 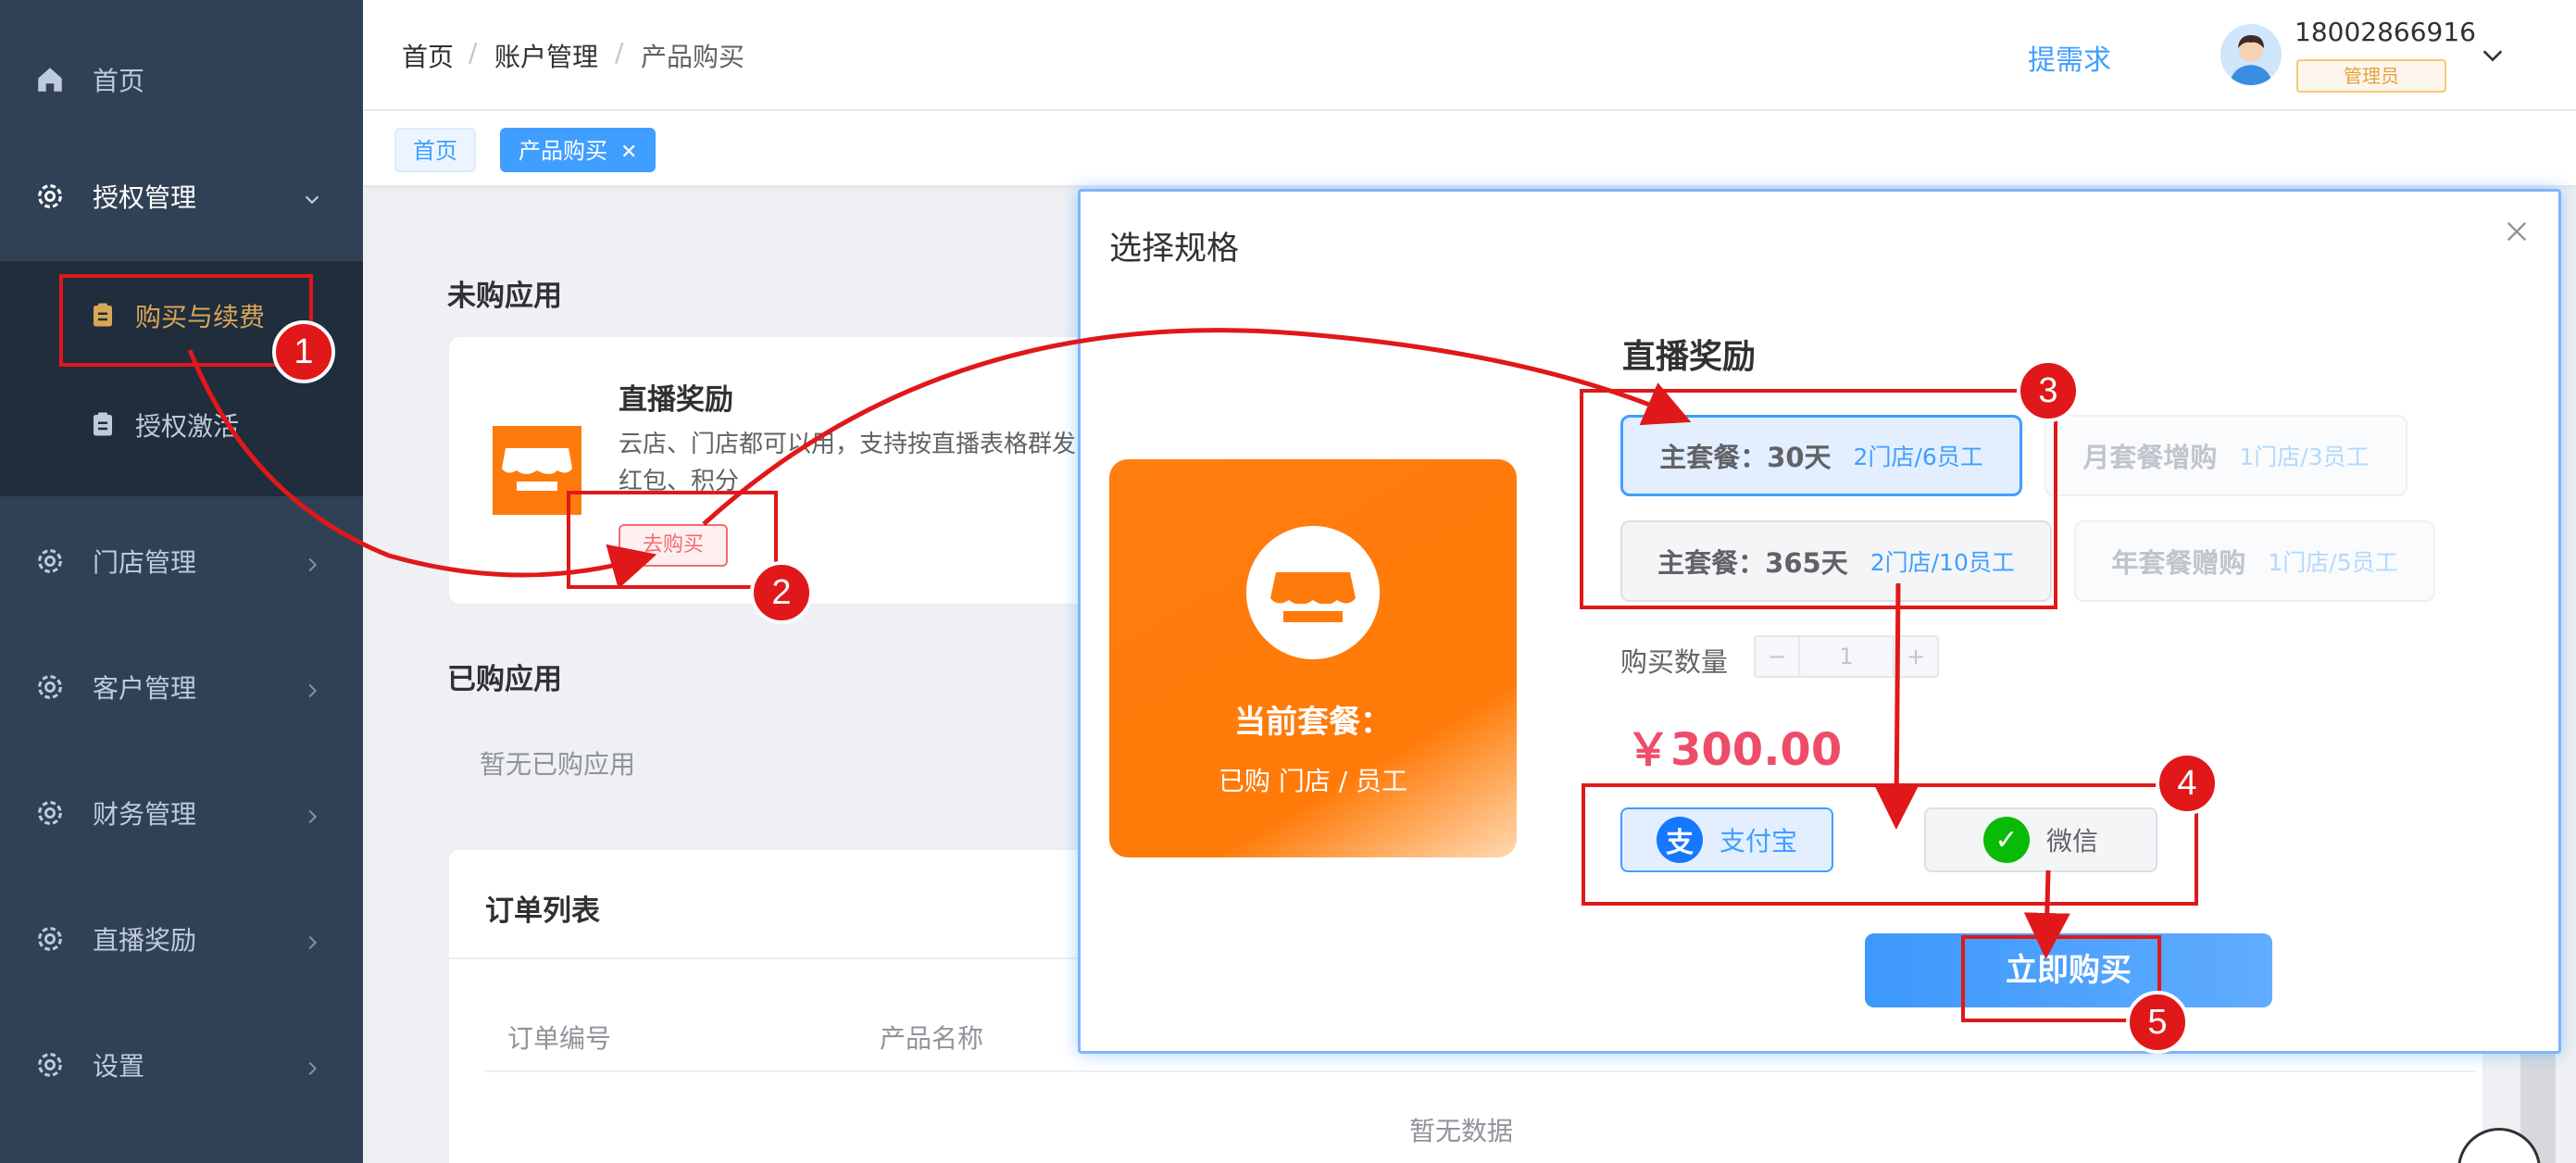 I want to click on spec-option-yearly-gift: 年套餐赠购 1门店/5员工, so click(x=2255, y=561).